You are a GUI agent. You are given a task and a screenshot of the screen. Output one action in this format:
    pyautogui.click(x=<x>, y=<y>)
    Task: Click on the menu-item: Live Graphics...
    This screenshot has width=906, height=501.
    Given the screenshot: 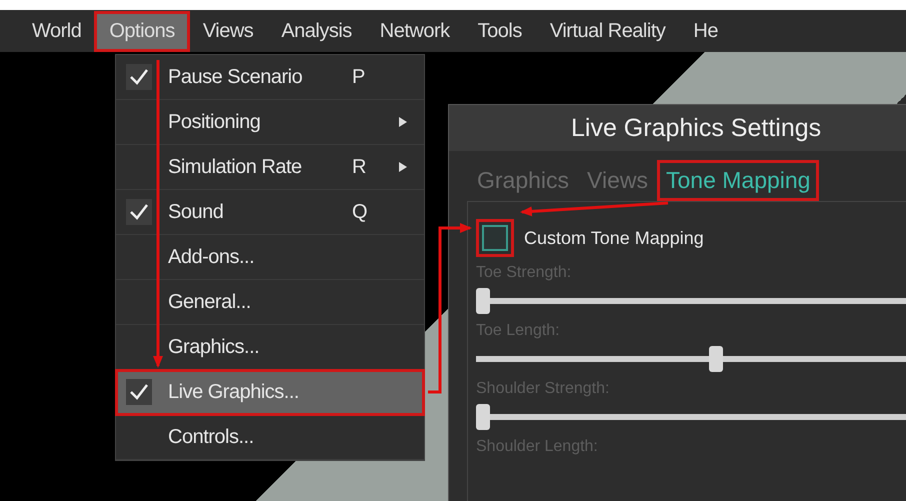 What is the action you would take?
    pyautogui.click(x=270, y=392)
    